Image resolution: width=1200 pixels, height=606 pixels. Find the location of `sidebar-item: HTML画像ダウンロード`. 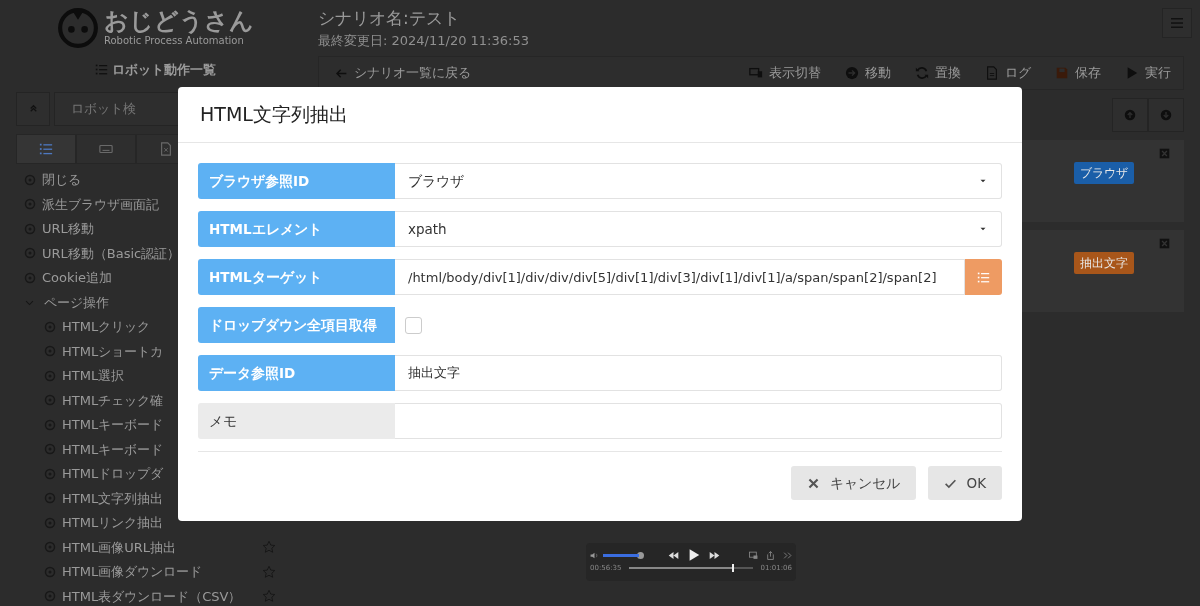

sidebar-item: HTML画像ダウンロード is located at coordinates (155, 571).